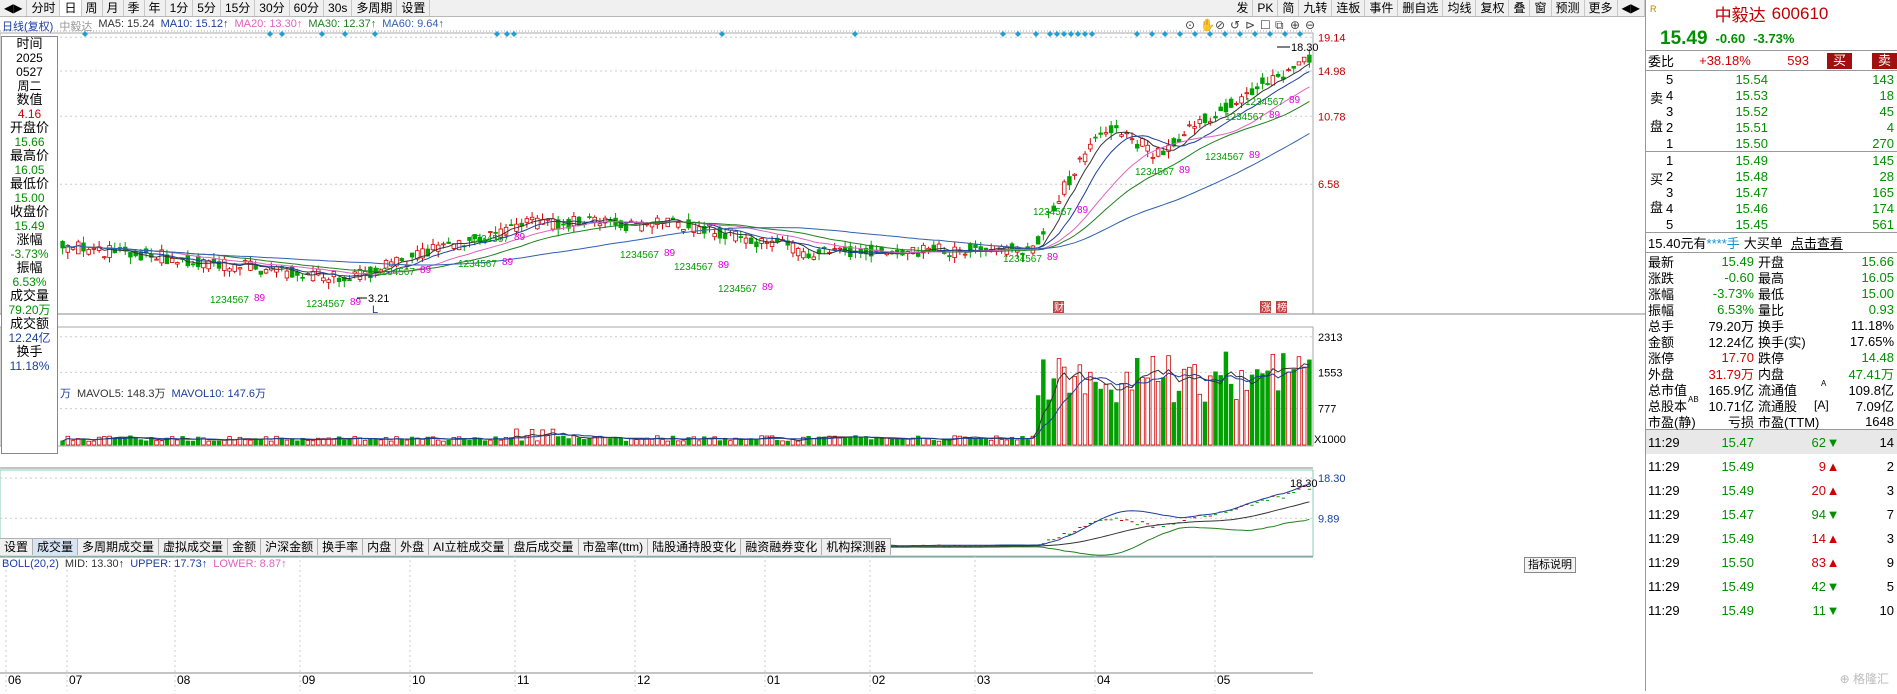 The height and width of the screenshot is (694, 1897). I want to click on sell-button: 卖, so click(1884, 60).